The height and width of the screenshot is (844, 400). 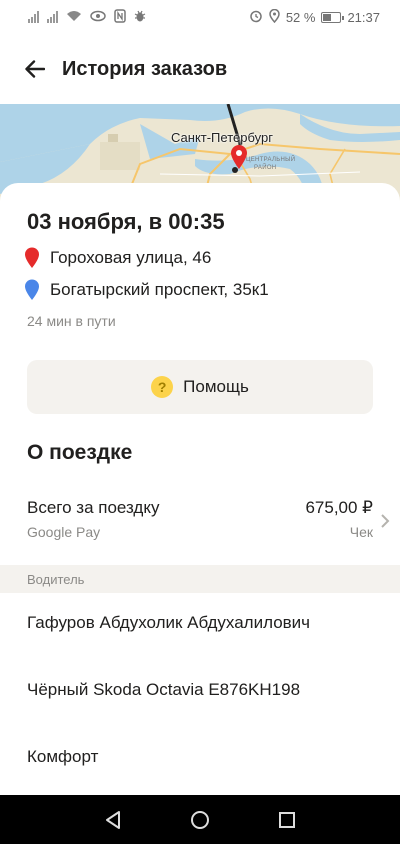 I want to click on help-question-icon: ?, so click(x=162, y=387).